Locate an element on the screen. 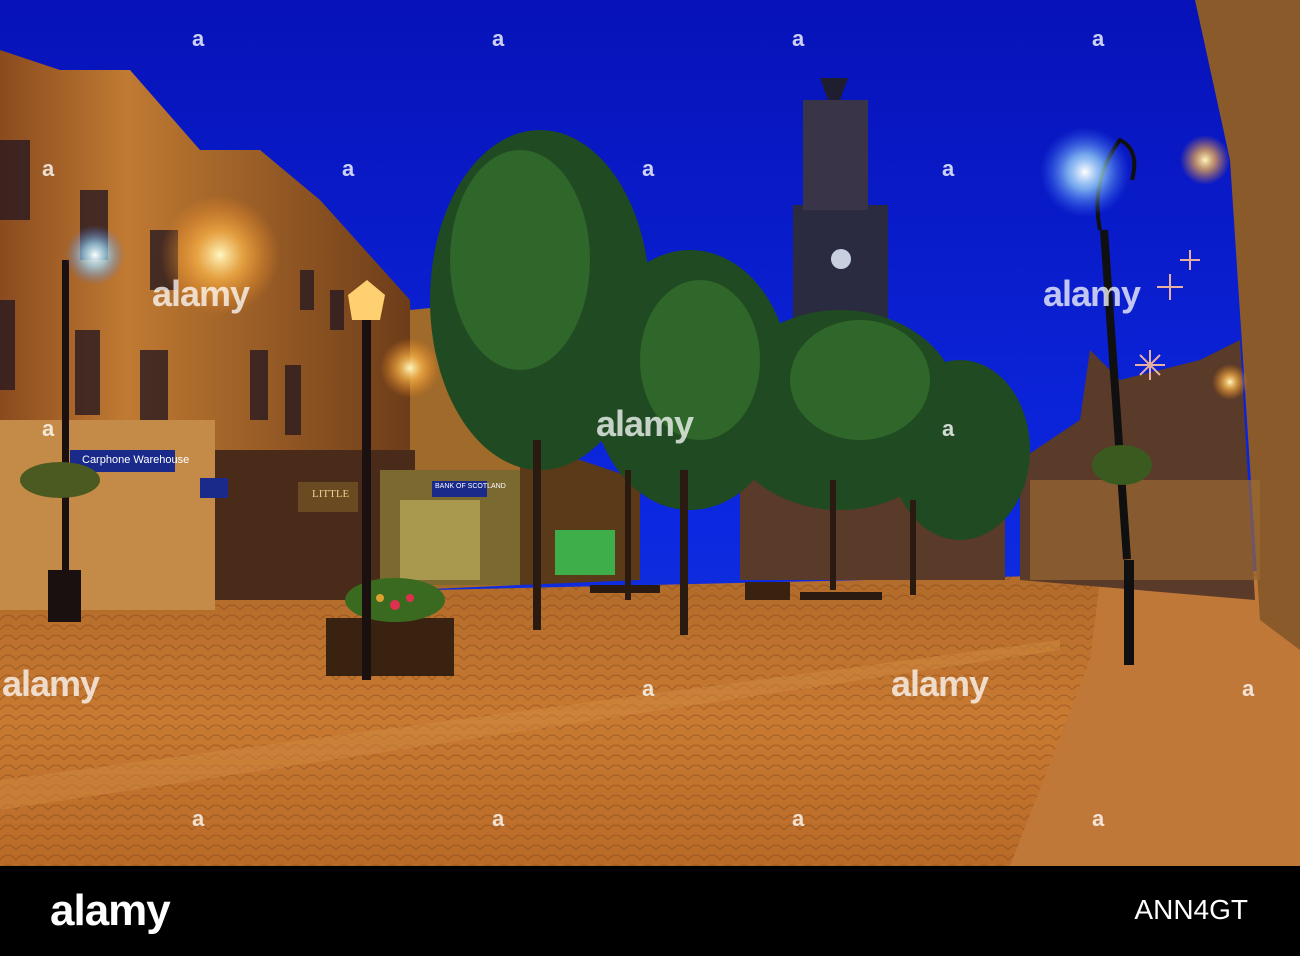 The image size is (1300, 956). bank-sign: BANK OF SCOTLAND is located at coordinates (470, 486).